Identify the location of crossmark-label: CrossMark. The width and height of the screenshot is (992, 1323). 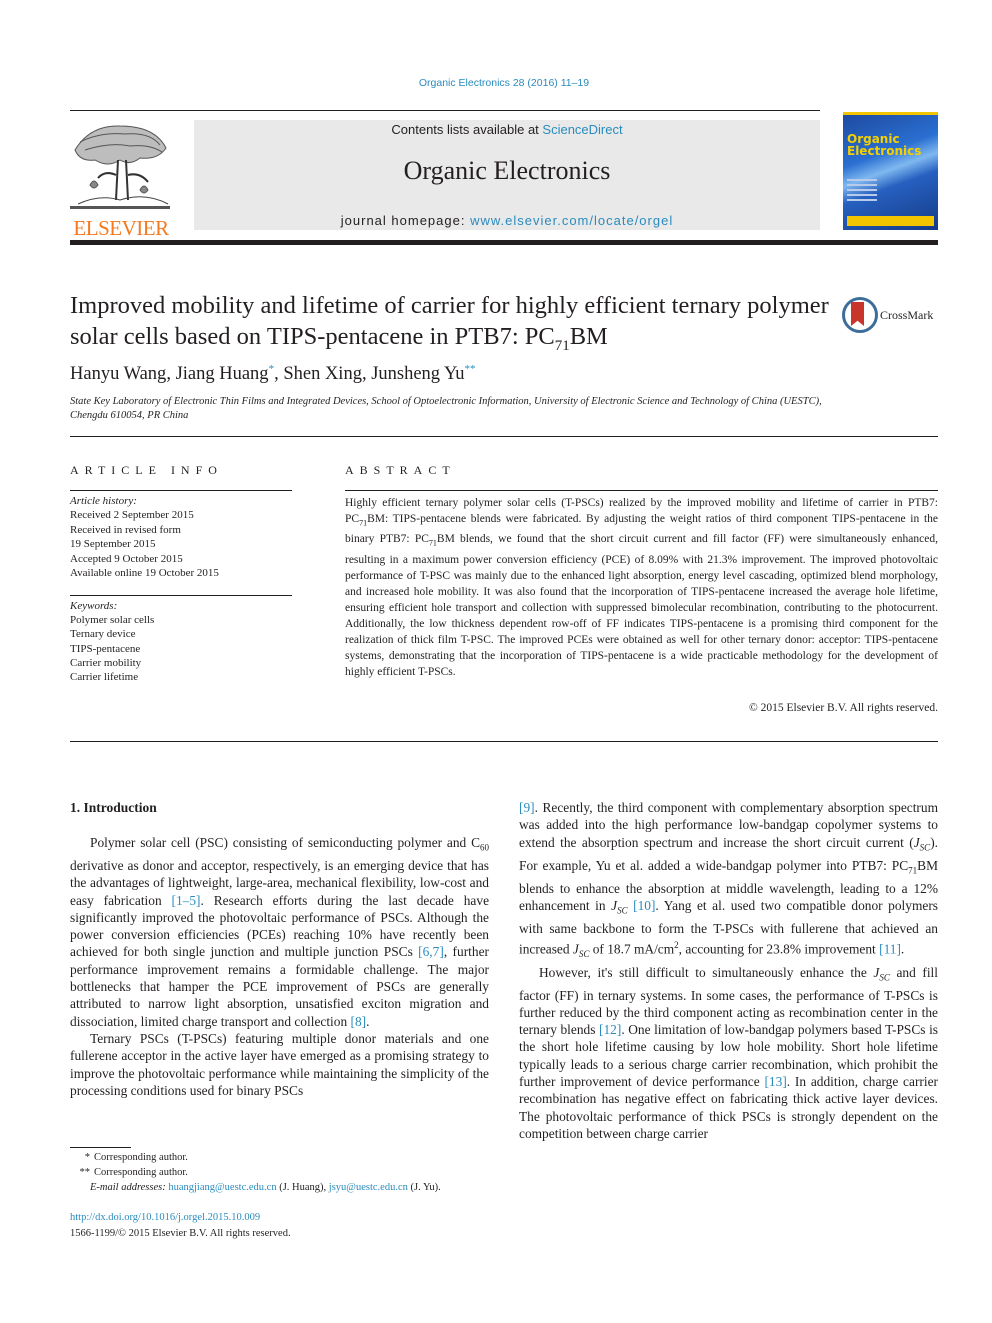
(907, 315).